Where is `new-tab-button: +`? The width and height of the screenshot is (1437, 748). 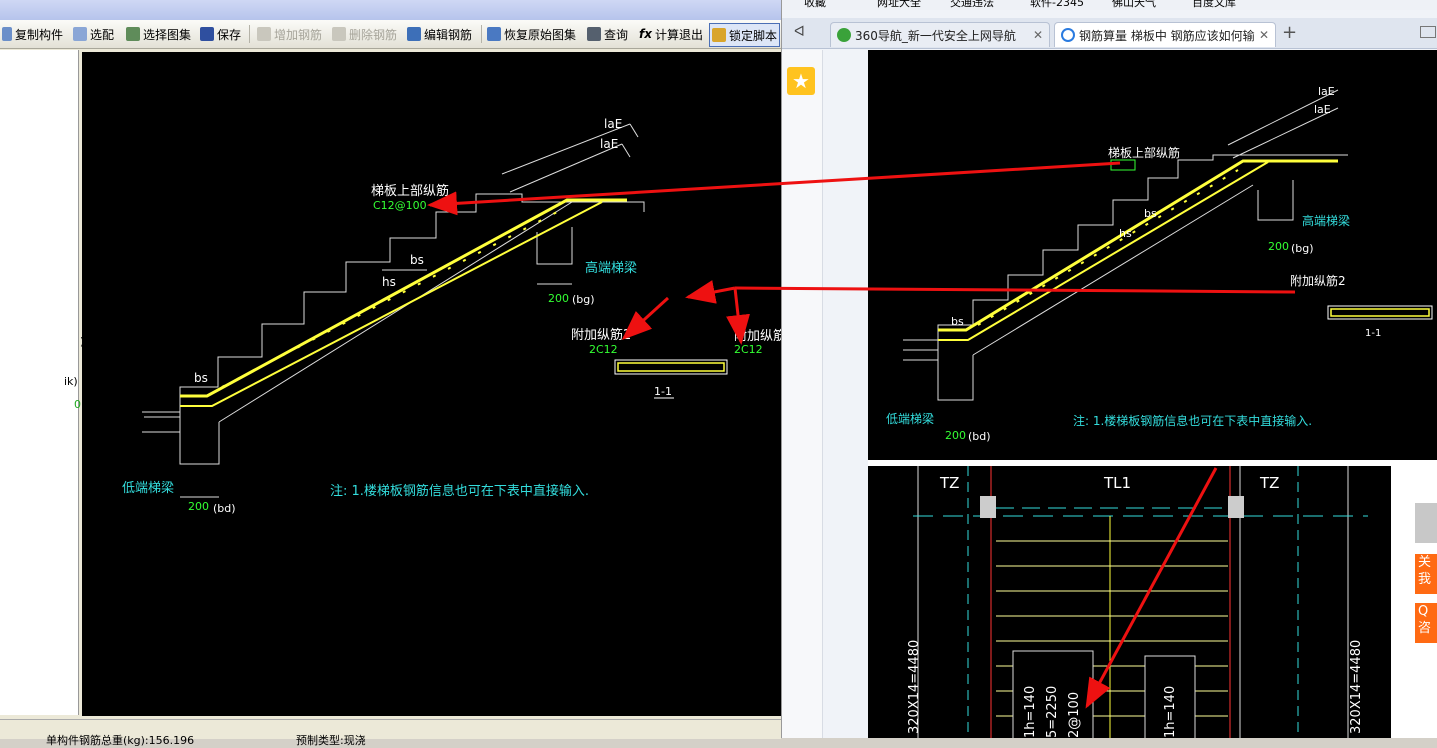 new-tab-button: + is located at coordinates (1289, 32).